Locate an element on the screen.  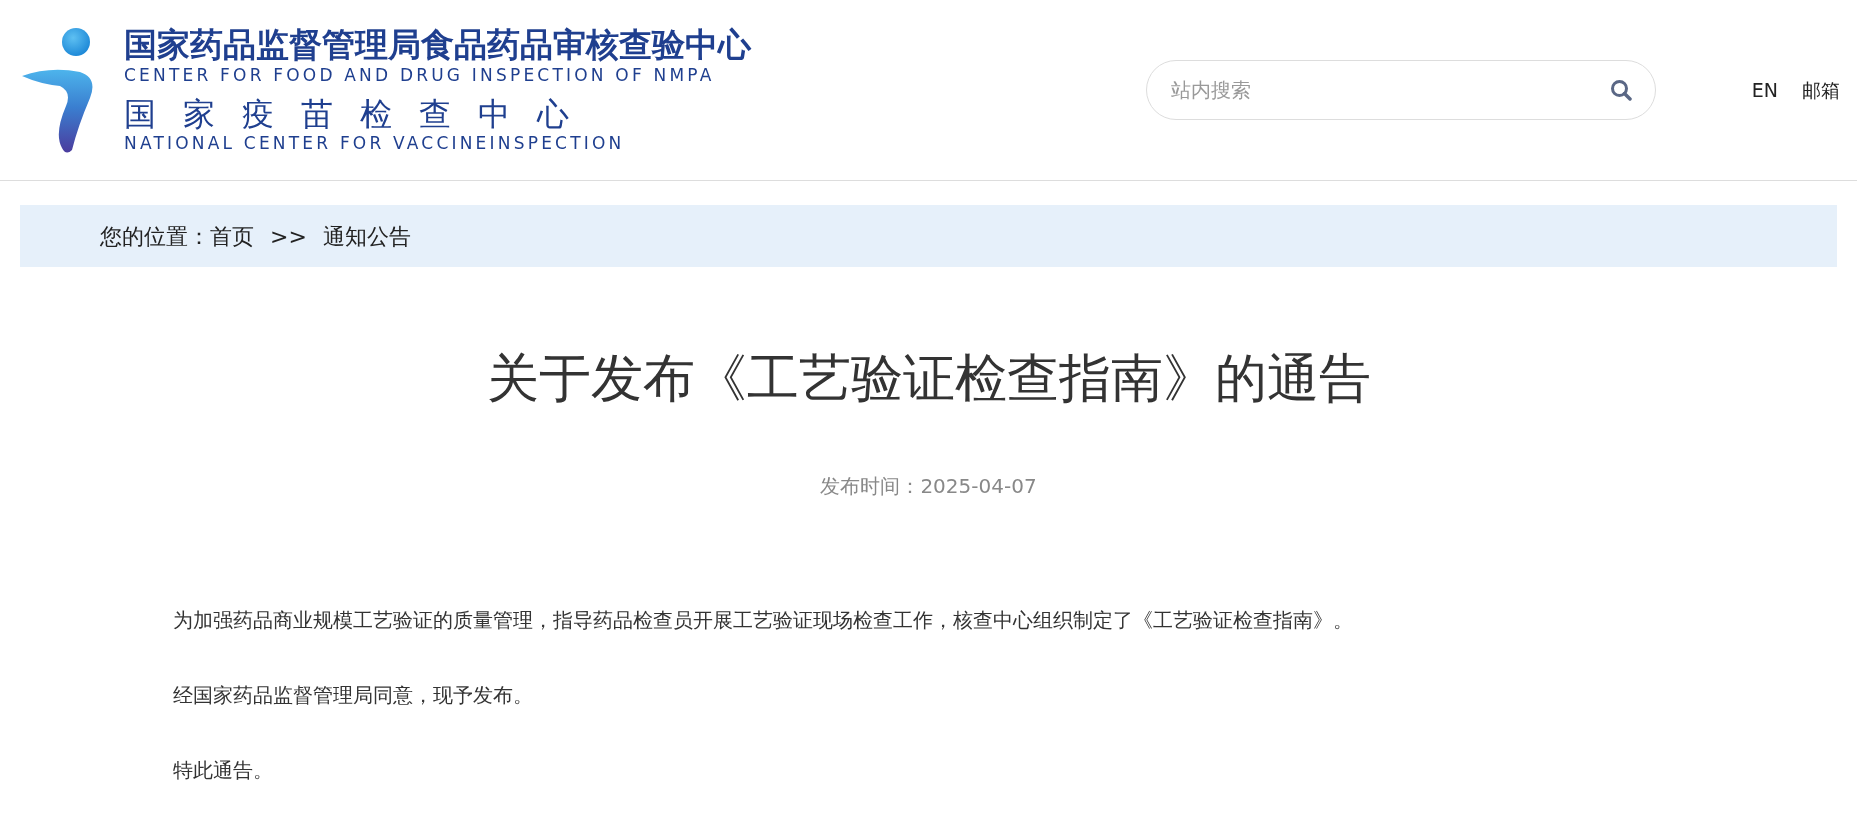
logo-subtitle: NATIONAL CENTER FOR VACCINEINSPECTION is located at coordinates (375, 143).